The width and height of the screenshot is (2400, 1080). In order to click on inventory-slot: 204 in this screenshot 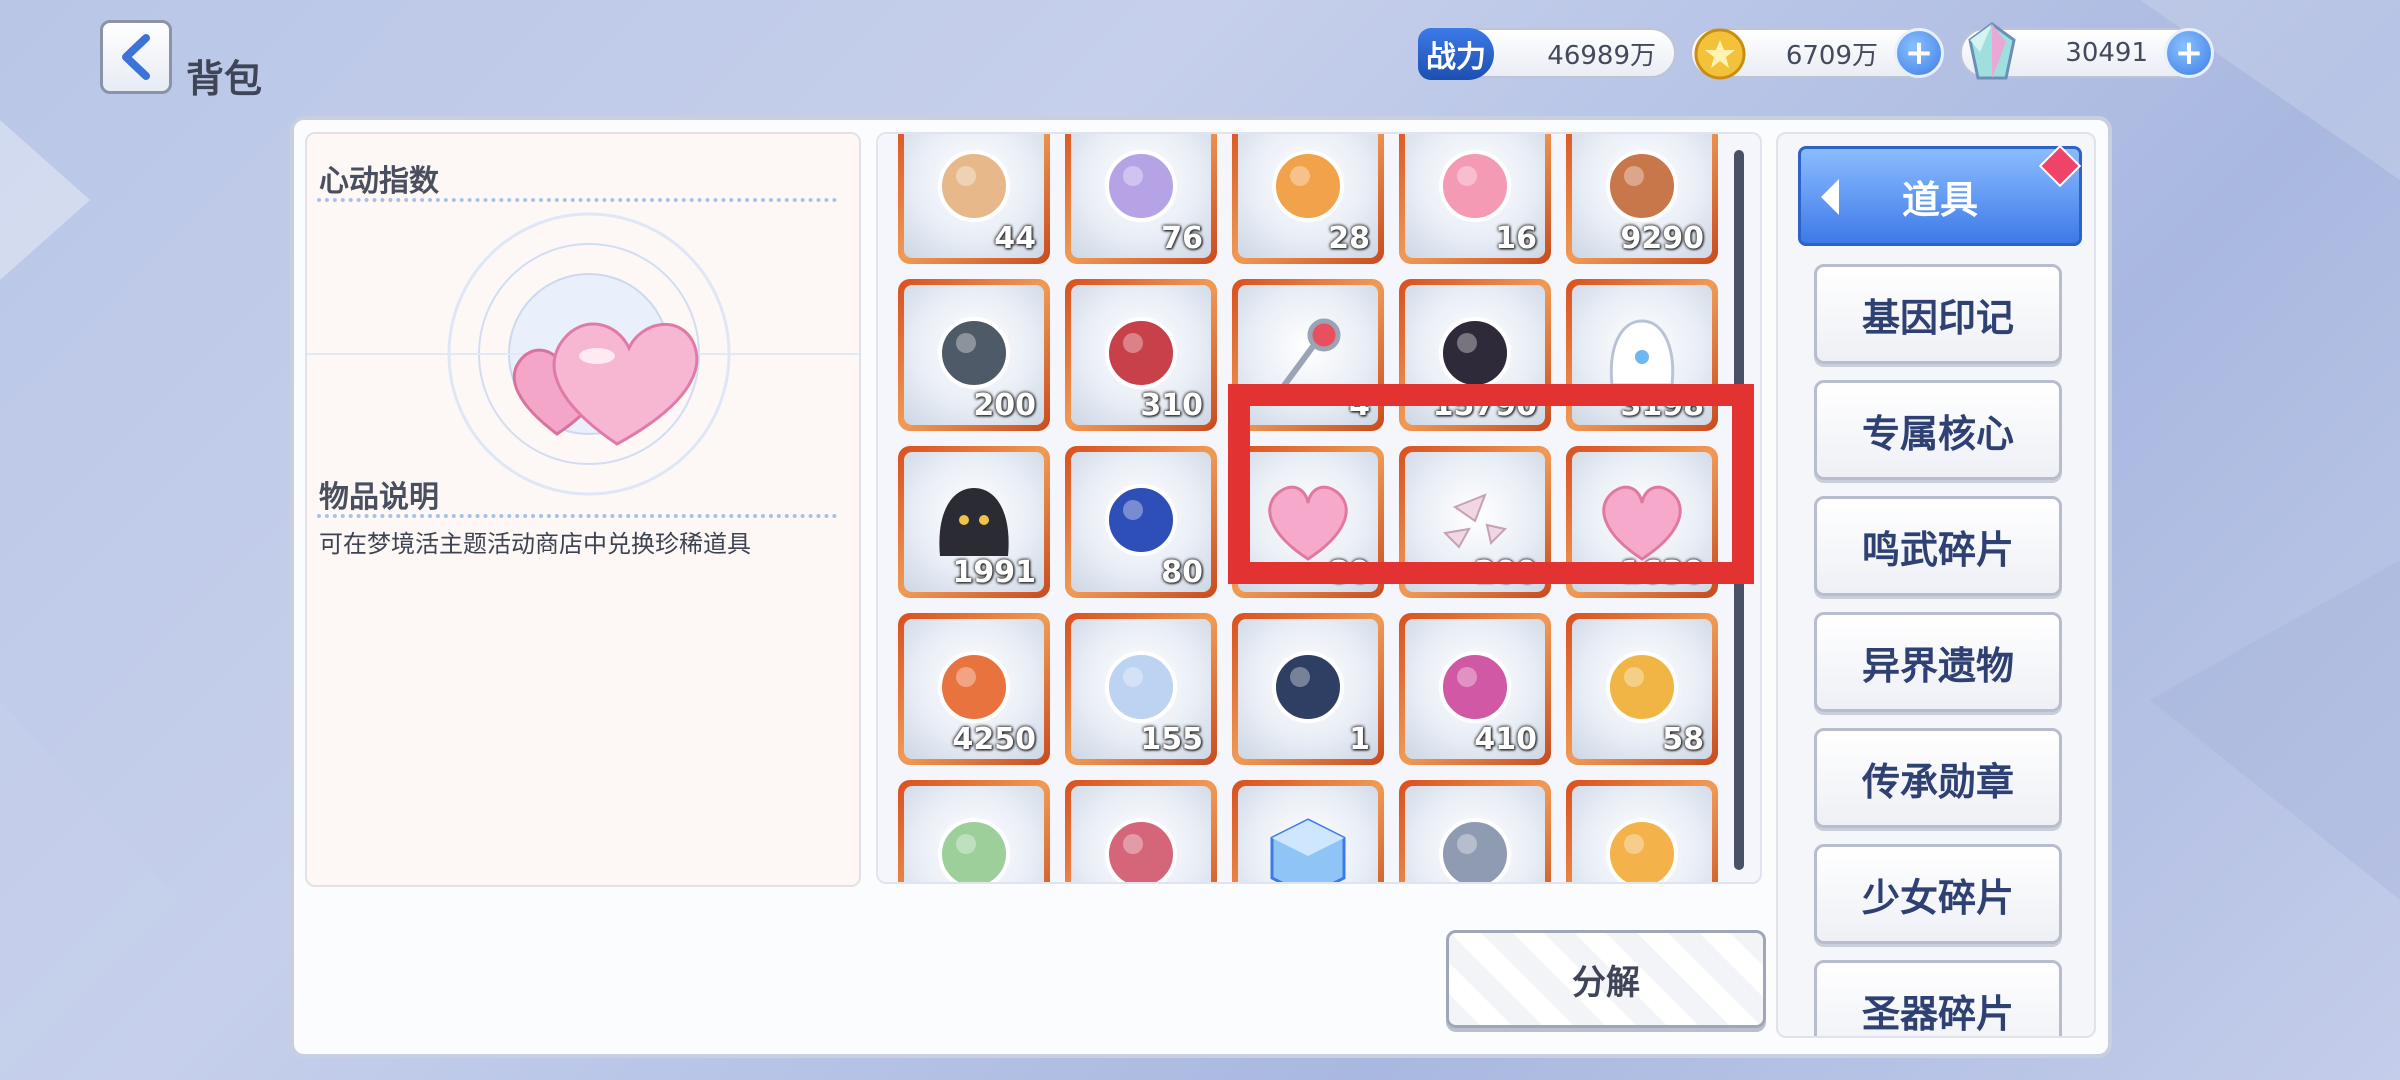, I will do `click(1308, 831)`.